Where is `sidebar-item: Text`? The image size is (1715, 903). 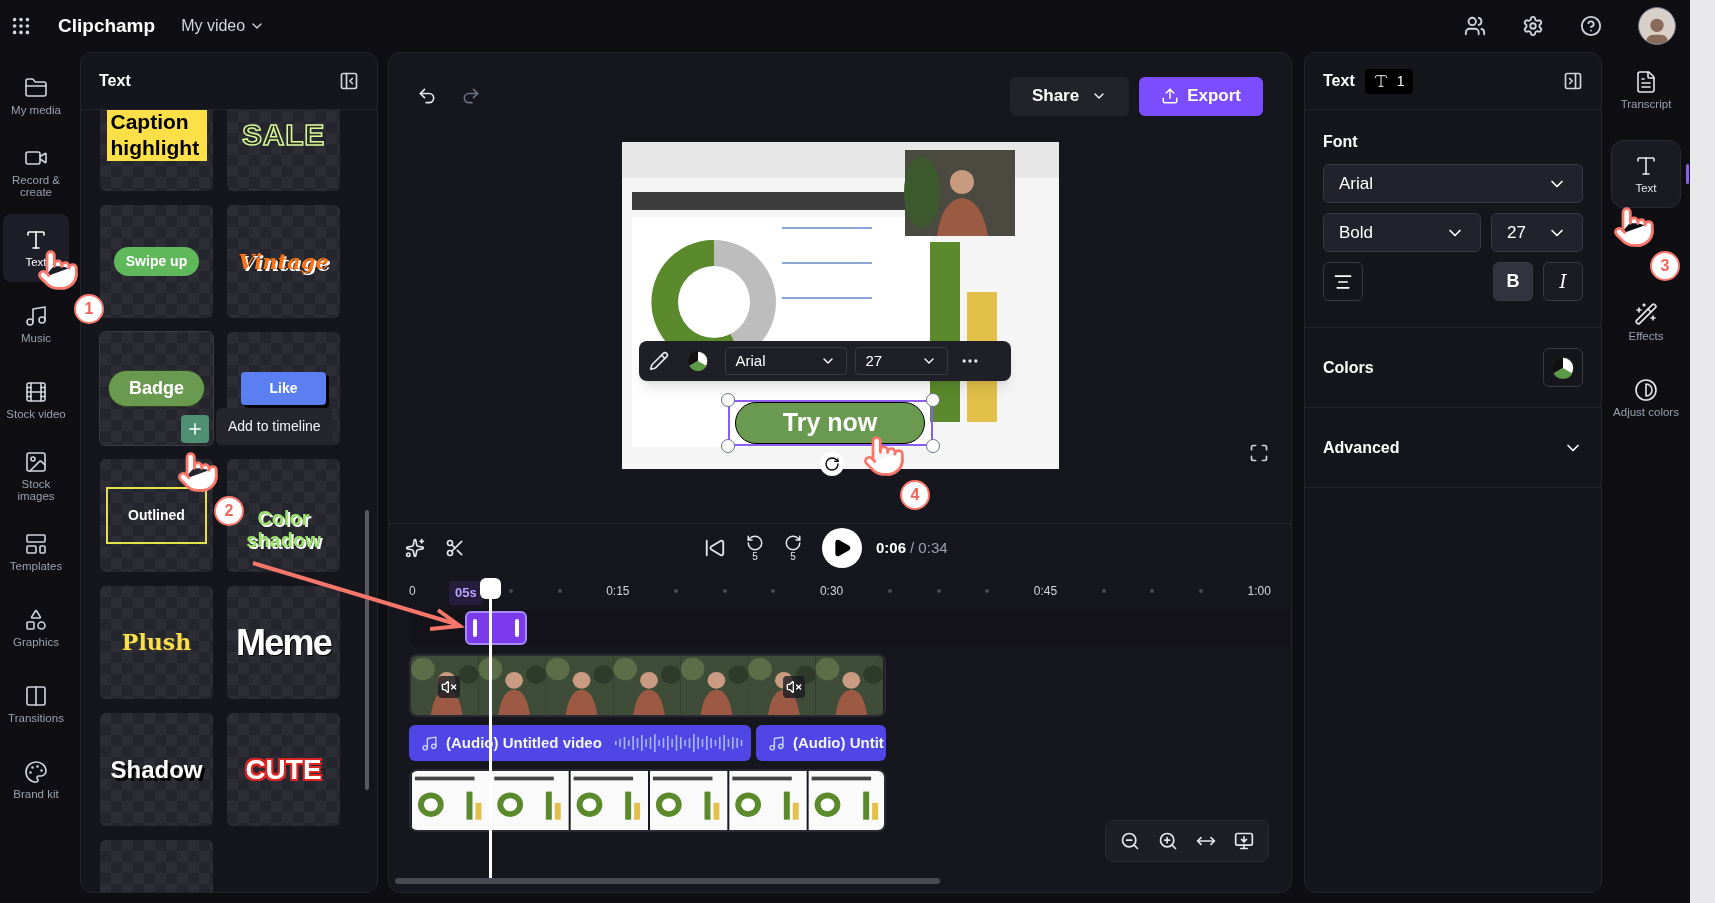
sidebar-item: Text is located at coordinates (1646, 174).